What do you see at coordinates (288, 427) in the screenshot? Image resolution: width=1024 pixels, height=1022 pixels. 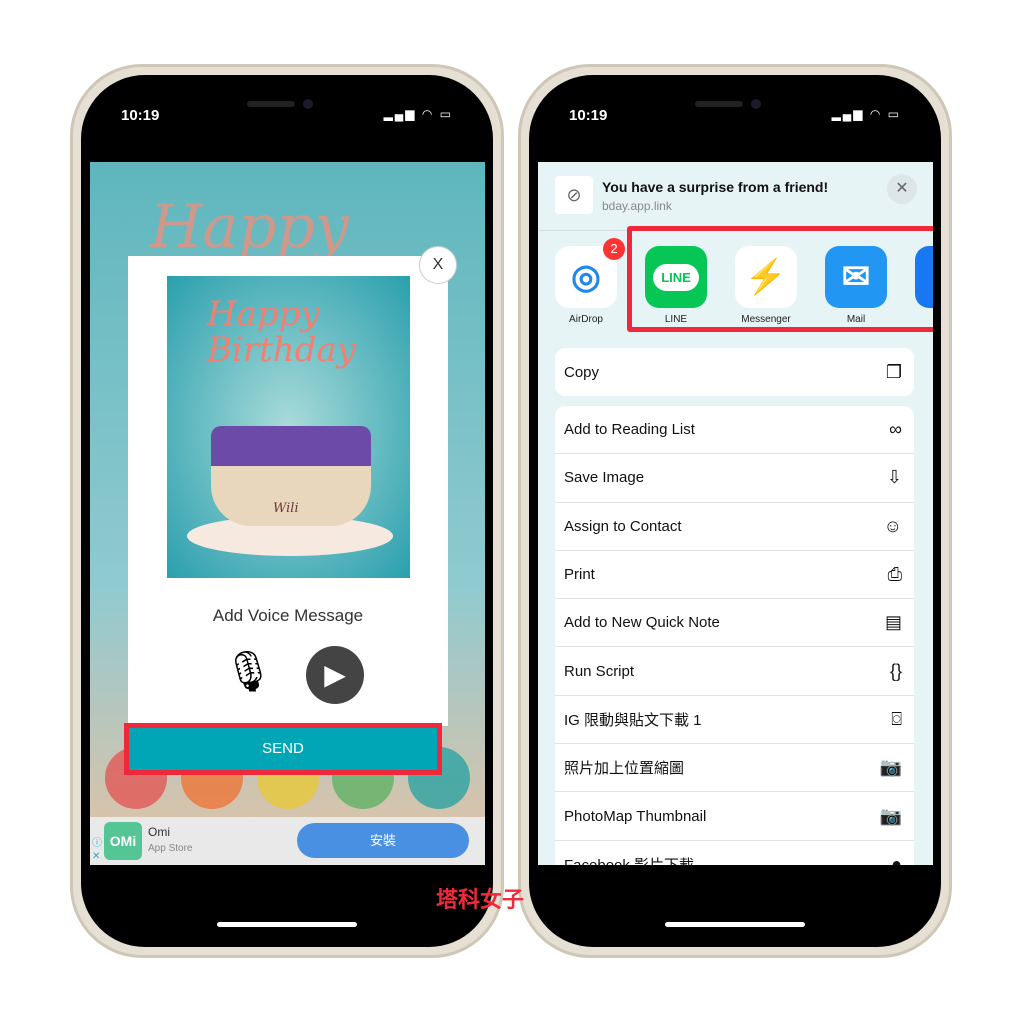 I see `birthday-card-image: Happy Birthday Wili` at bounding box center [288, 427].